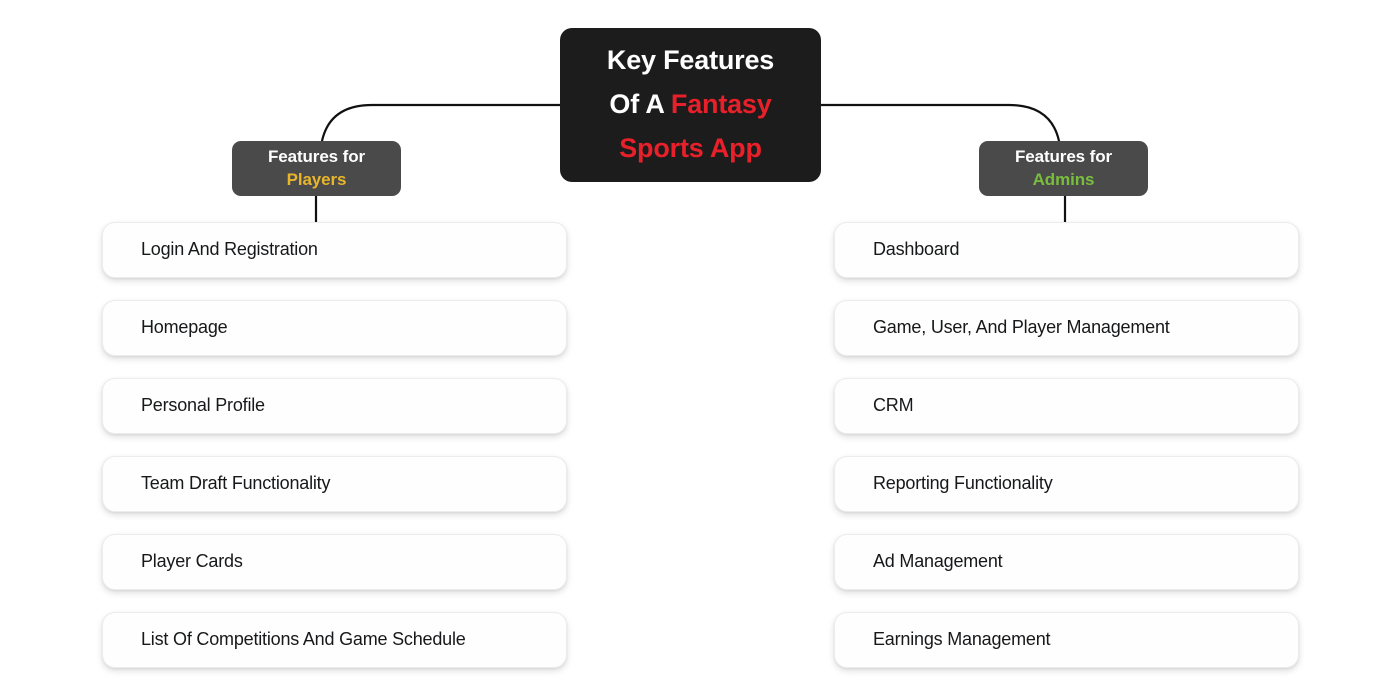 The height and width of the screenshot is (700, 1400). What do you see at coordinates (236, 483) in the screenshot?
I see `feature-card-label: Team Draft Functionality` at bounding box center [236, 483].